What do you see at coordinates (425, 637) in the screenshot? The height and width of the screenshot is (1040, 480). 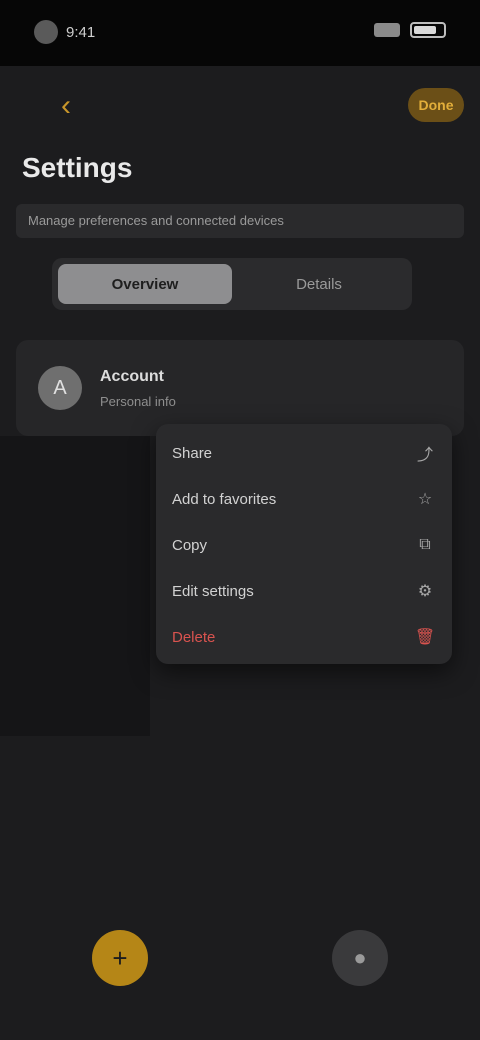 I see `trash-icon: 🗑` at bounding box center [425, 637].